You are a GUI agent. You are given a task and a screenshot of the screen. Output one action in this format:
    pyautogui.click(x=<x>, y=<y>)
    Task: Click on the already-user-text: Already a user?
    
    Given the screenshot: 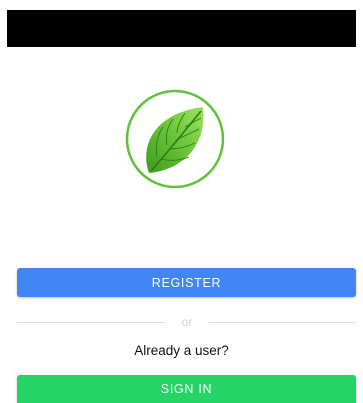 What is the action you would take?
    pyautogui.click(x=181, y=350)
    